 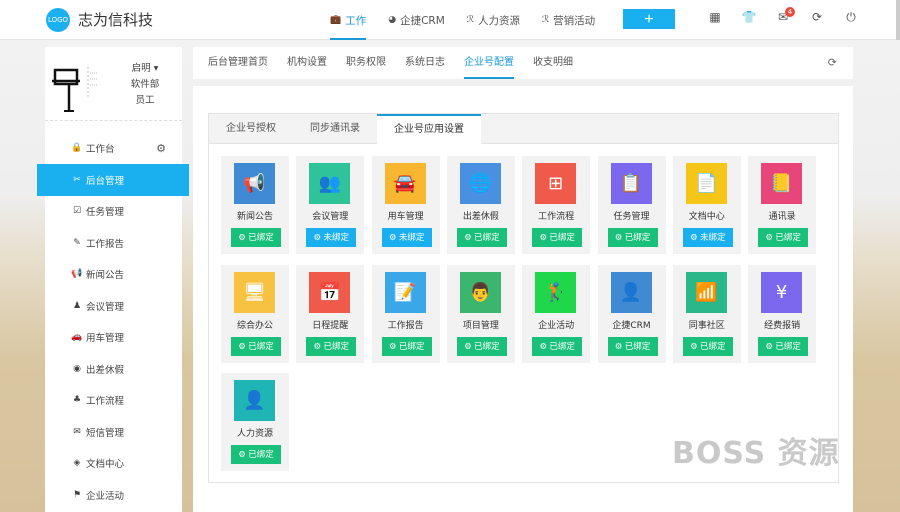 I want to click on sidebar-item: 🔒 工作台 ⚙, so click(x=113, y=148).